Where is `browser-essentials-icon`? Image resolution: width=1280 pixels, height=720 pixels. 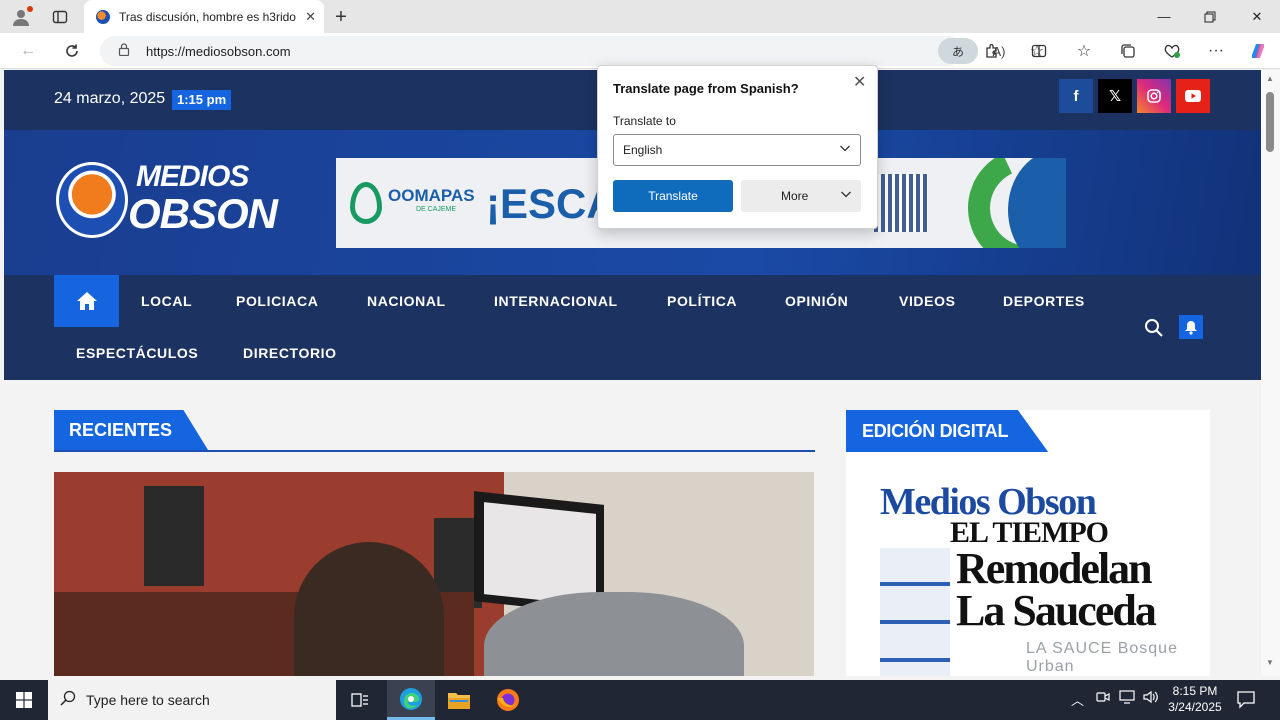
browser-essentials-icon is located at coordinates (1172, 51).